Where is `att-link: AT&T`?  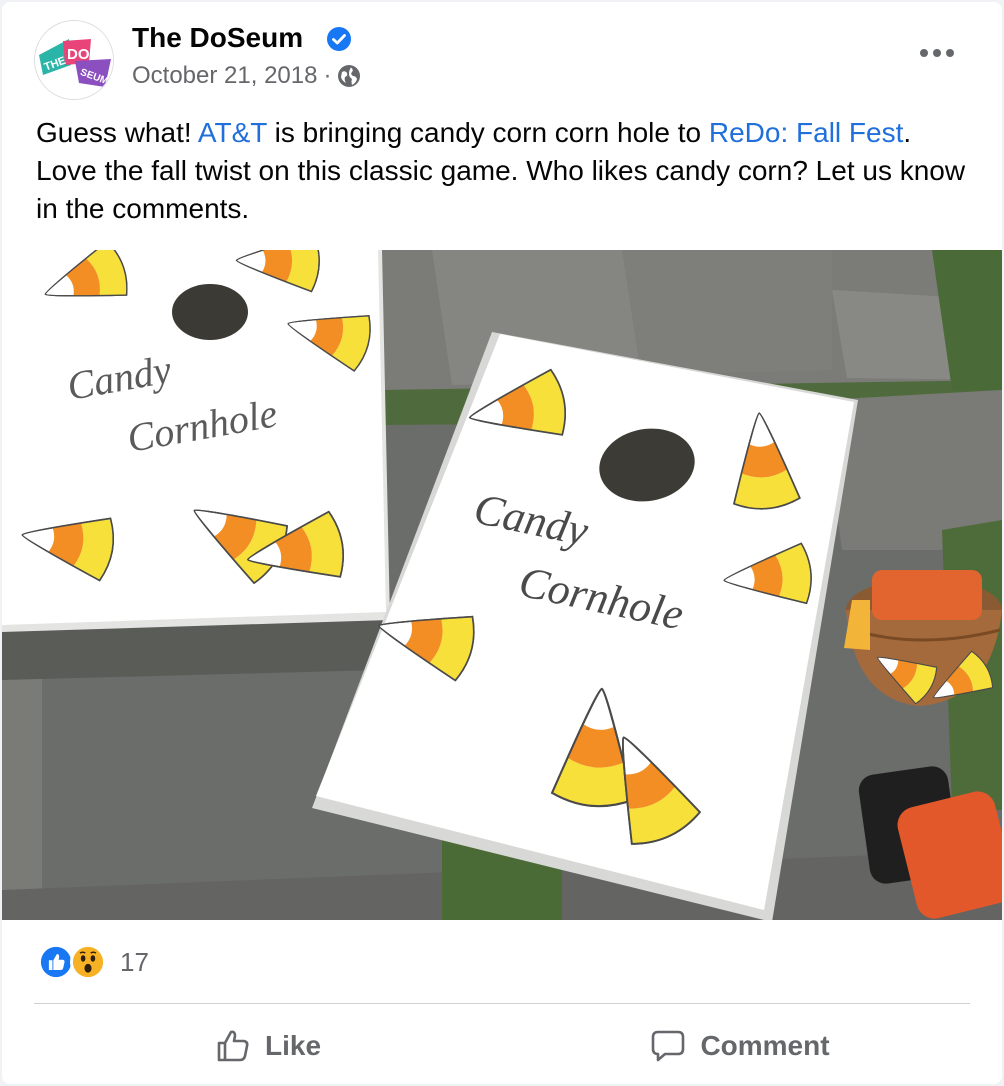 att-link: AT&T is located at coordinates (232, 132).